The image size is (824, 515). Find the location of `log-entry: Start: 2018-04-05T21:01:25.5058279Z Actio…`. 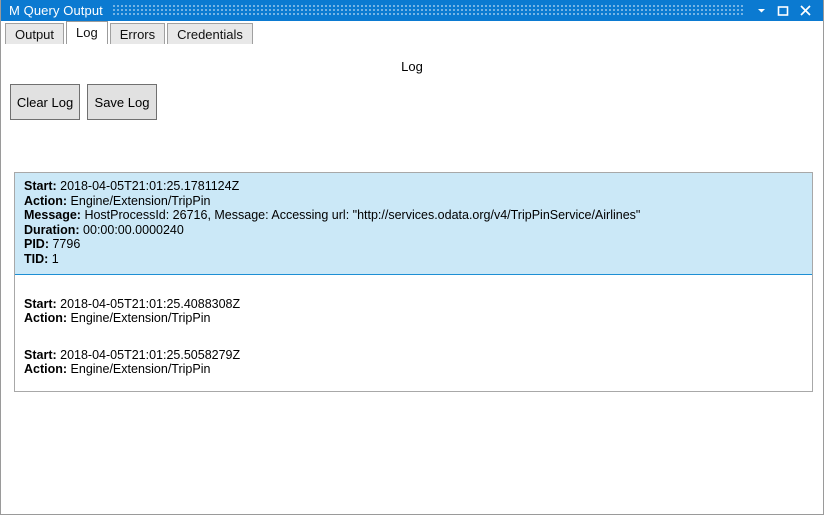

log-entry: Start: 2018-04-05T21:01:25.5058279Z Actio… is located at coordinates (413, 358).